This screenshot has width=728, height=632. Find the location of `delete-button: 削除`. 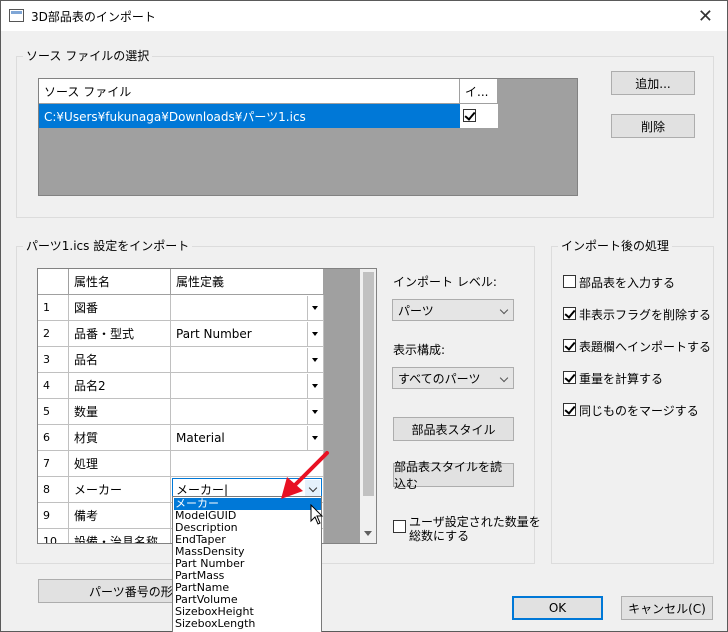

delete-button: 削除 is located at coordinates (653, 126).